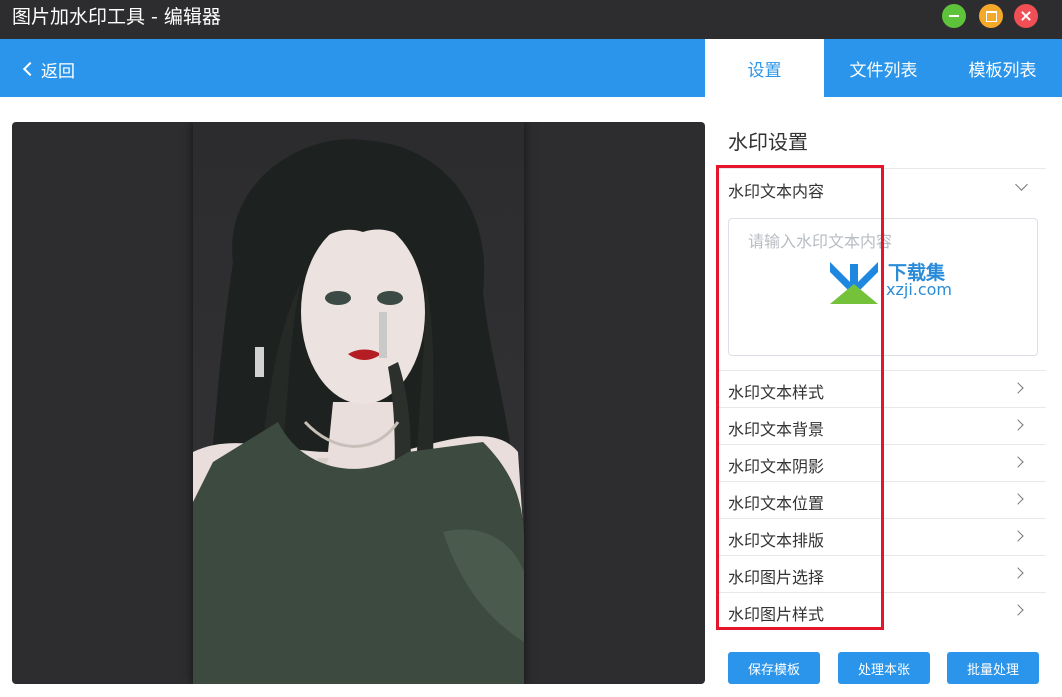 The height and width of the screenshot is (697, 1062). I want to click on panel-title: 水印设置, so click(768, 142).